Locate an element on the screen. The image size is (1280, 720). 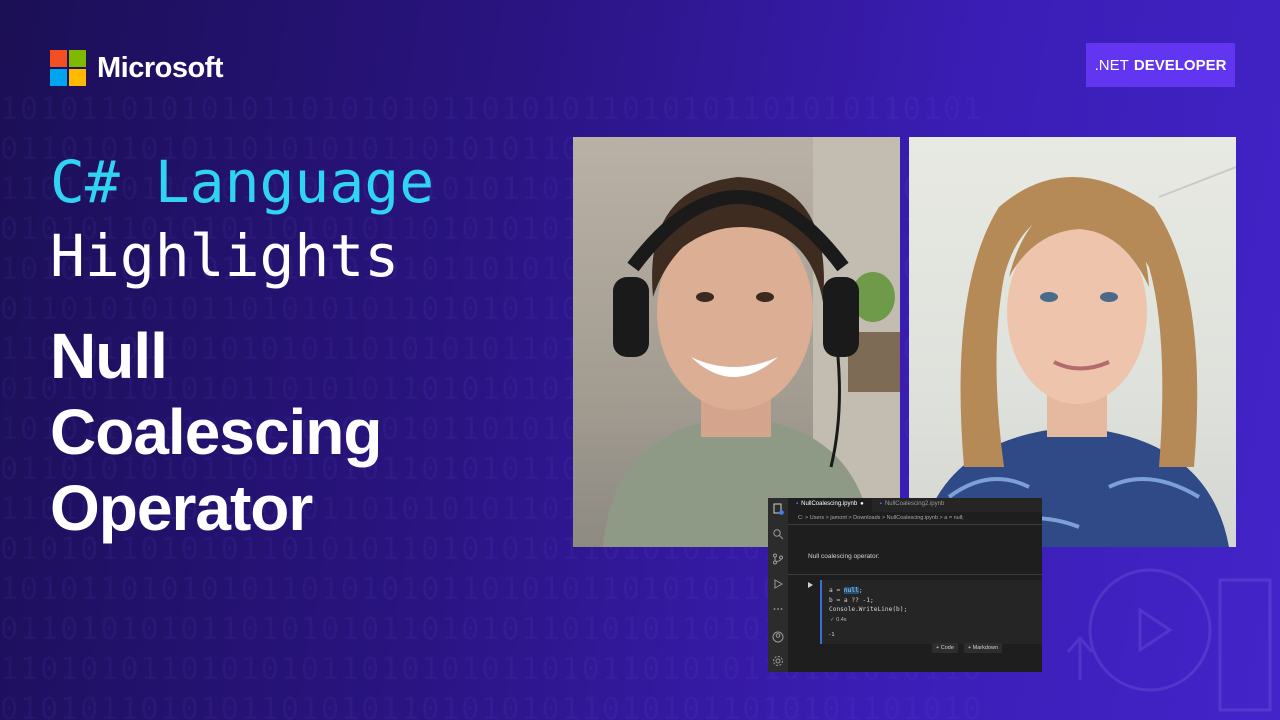
run-debug-icon is located at coordinates (778, 584).